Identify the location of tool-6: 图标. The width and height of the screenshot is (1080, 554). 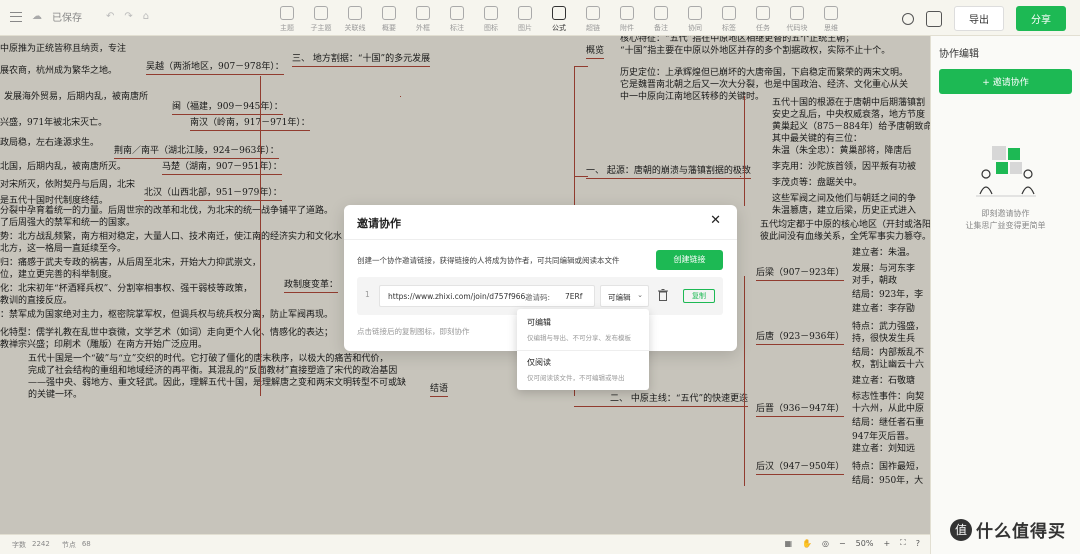
(491, 18).